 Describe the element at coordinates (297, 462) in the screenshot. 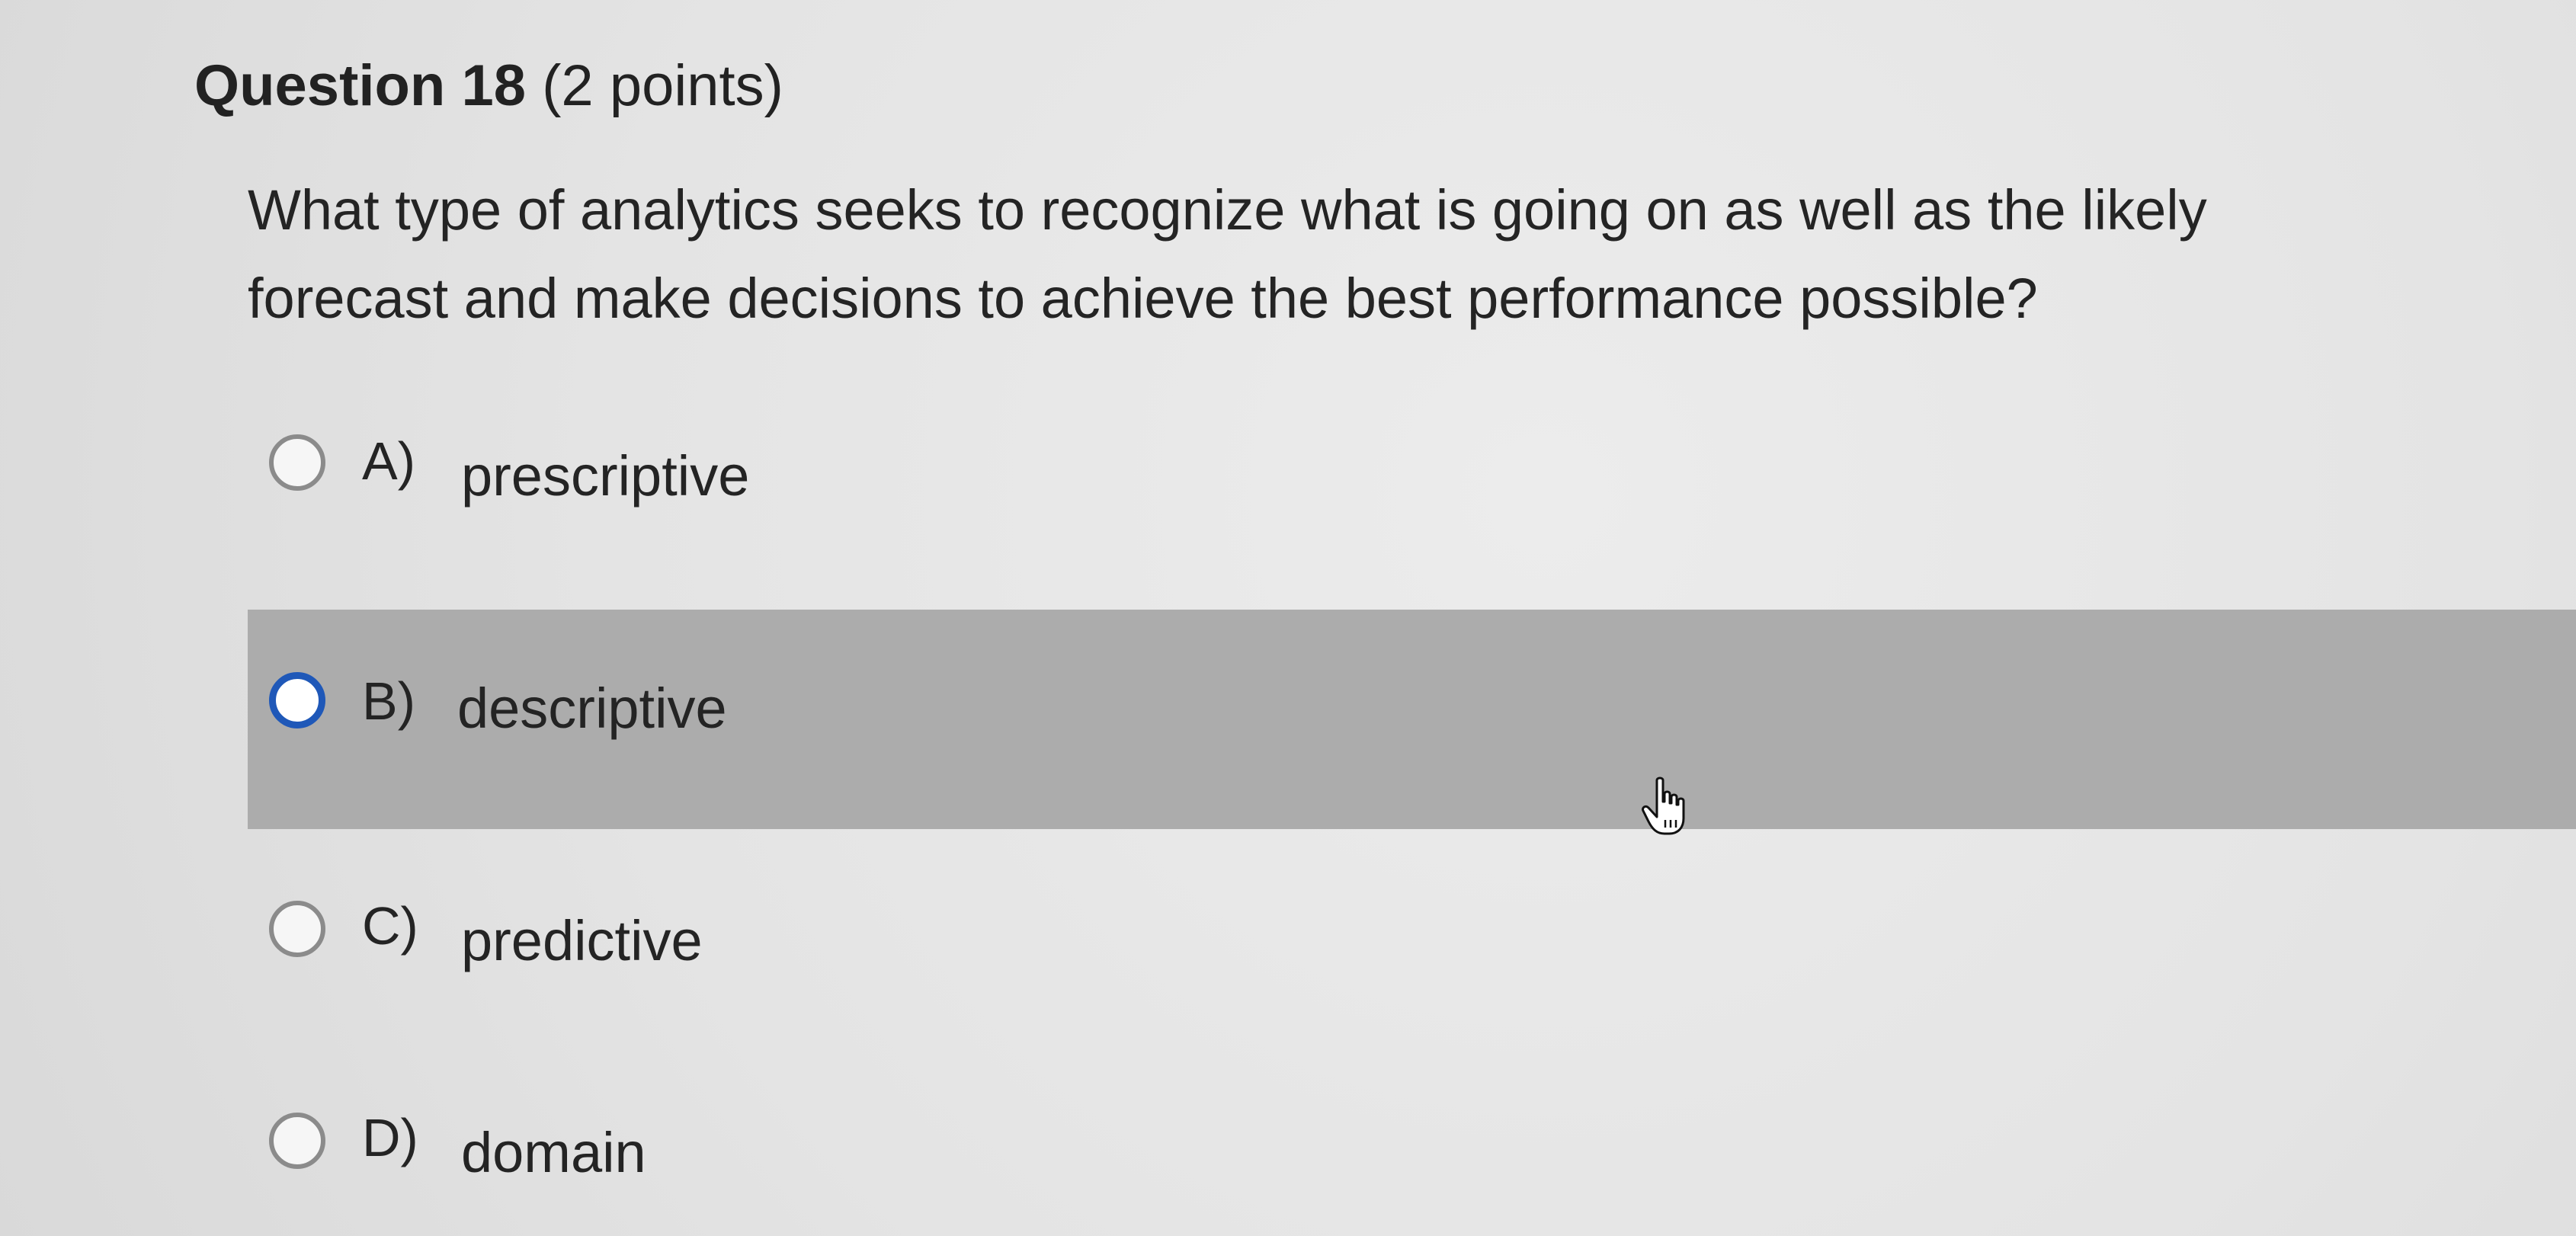

I see `radio-button-a` at that location.